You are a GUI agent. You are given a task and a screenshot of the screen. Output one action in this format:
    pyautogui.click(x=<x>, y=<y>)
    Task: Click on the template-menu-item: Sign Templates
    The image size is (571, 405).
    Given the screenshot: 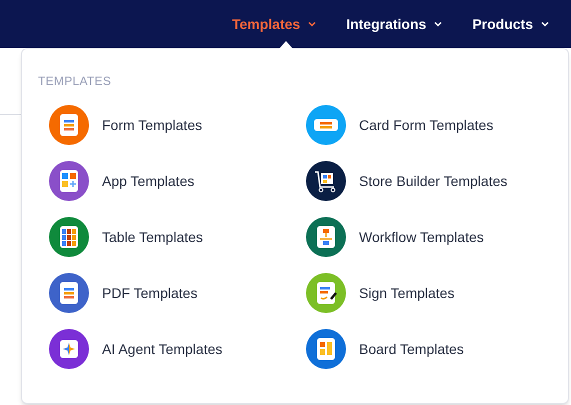 What is the action you would take?
    pyautogui.click(x=423, y=293)
    